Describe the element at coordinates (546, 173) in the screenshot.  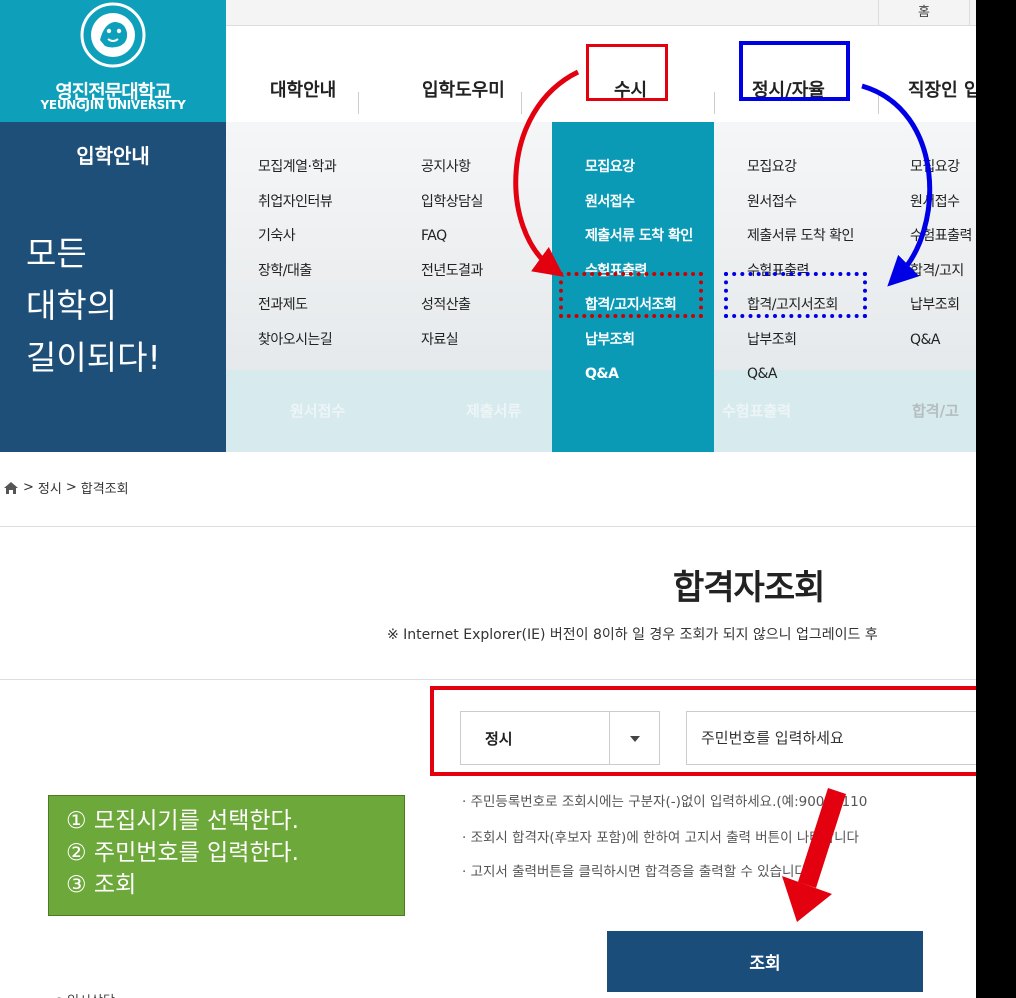
I see `red-curved-arrow` at that location.